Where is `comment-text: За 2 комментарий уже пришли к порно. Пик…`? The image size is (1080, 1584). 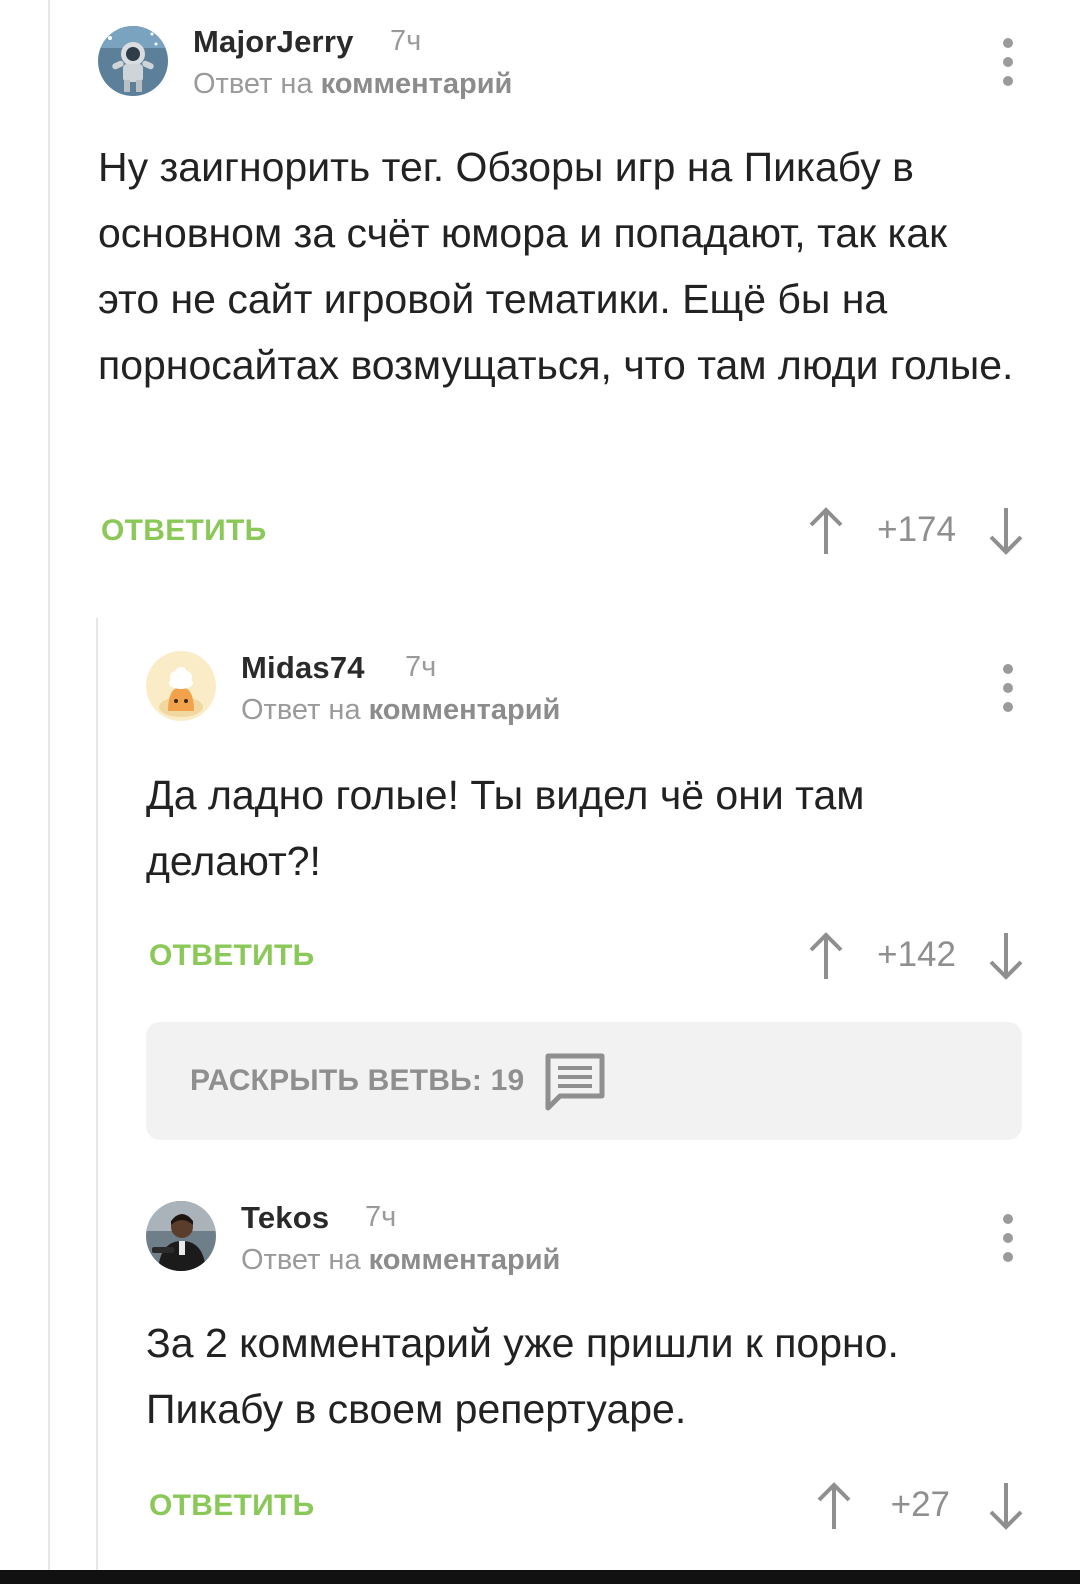 comment-text: За 2 комментарий уже пришли к порно. Пик… is located at coordinates (522, 1376).